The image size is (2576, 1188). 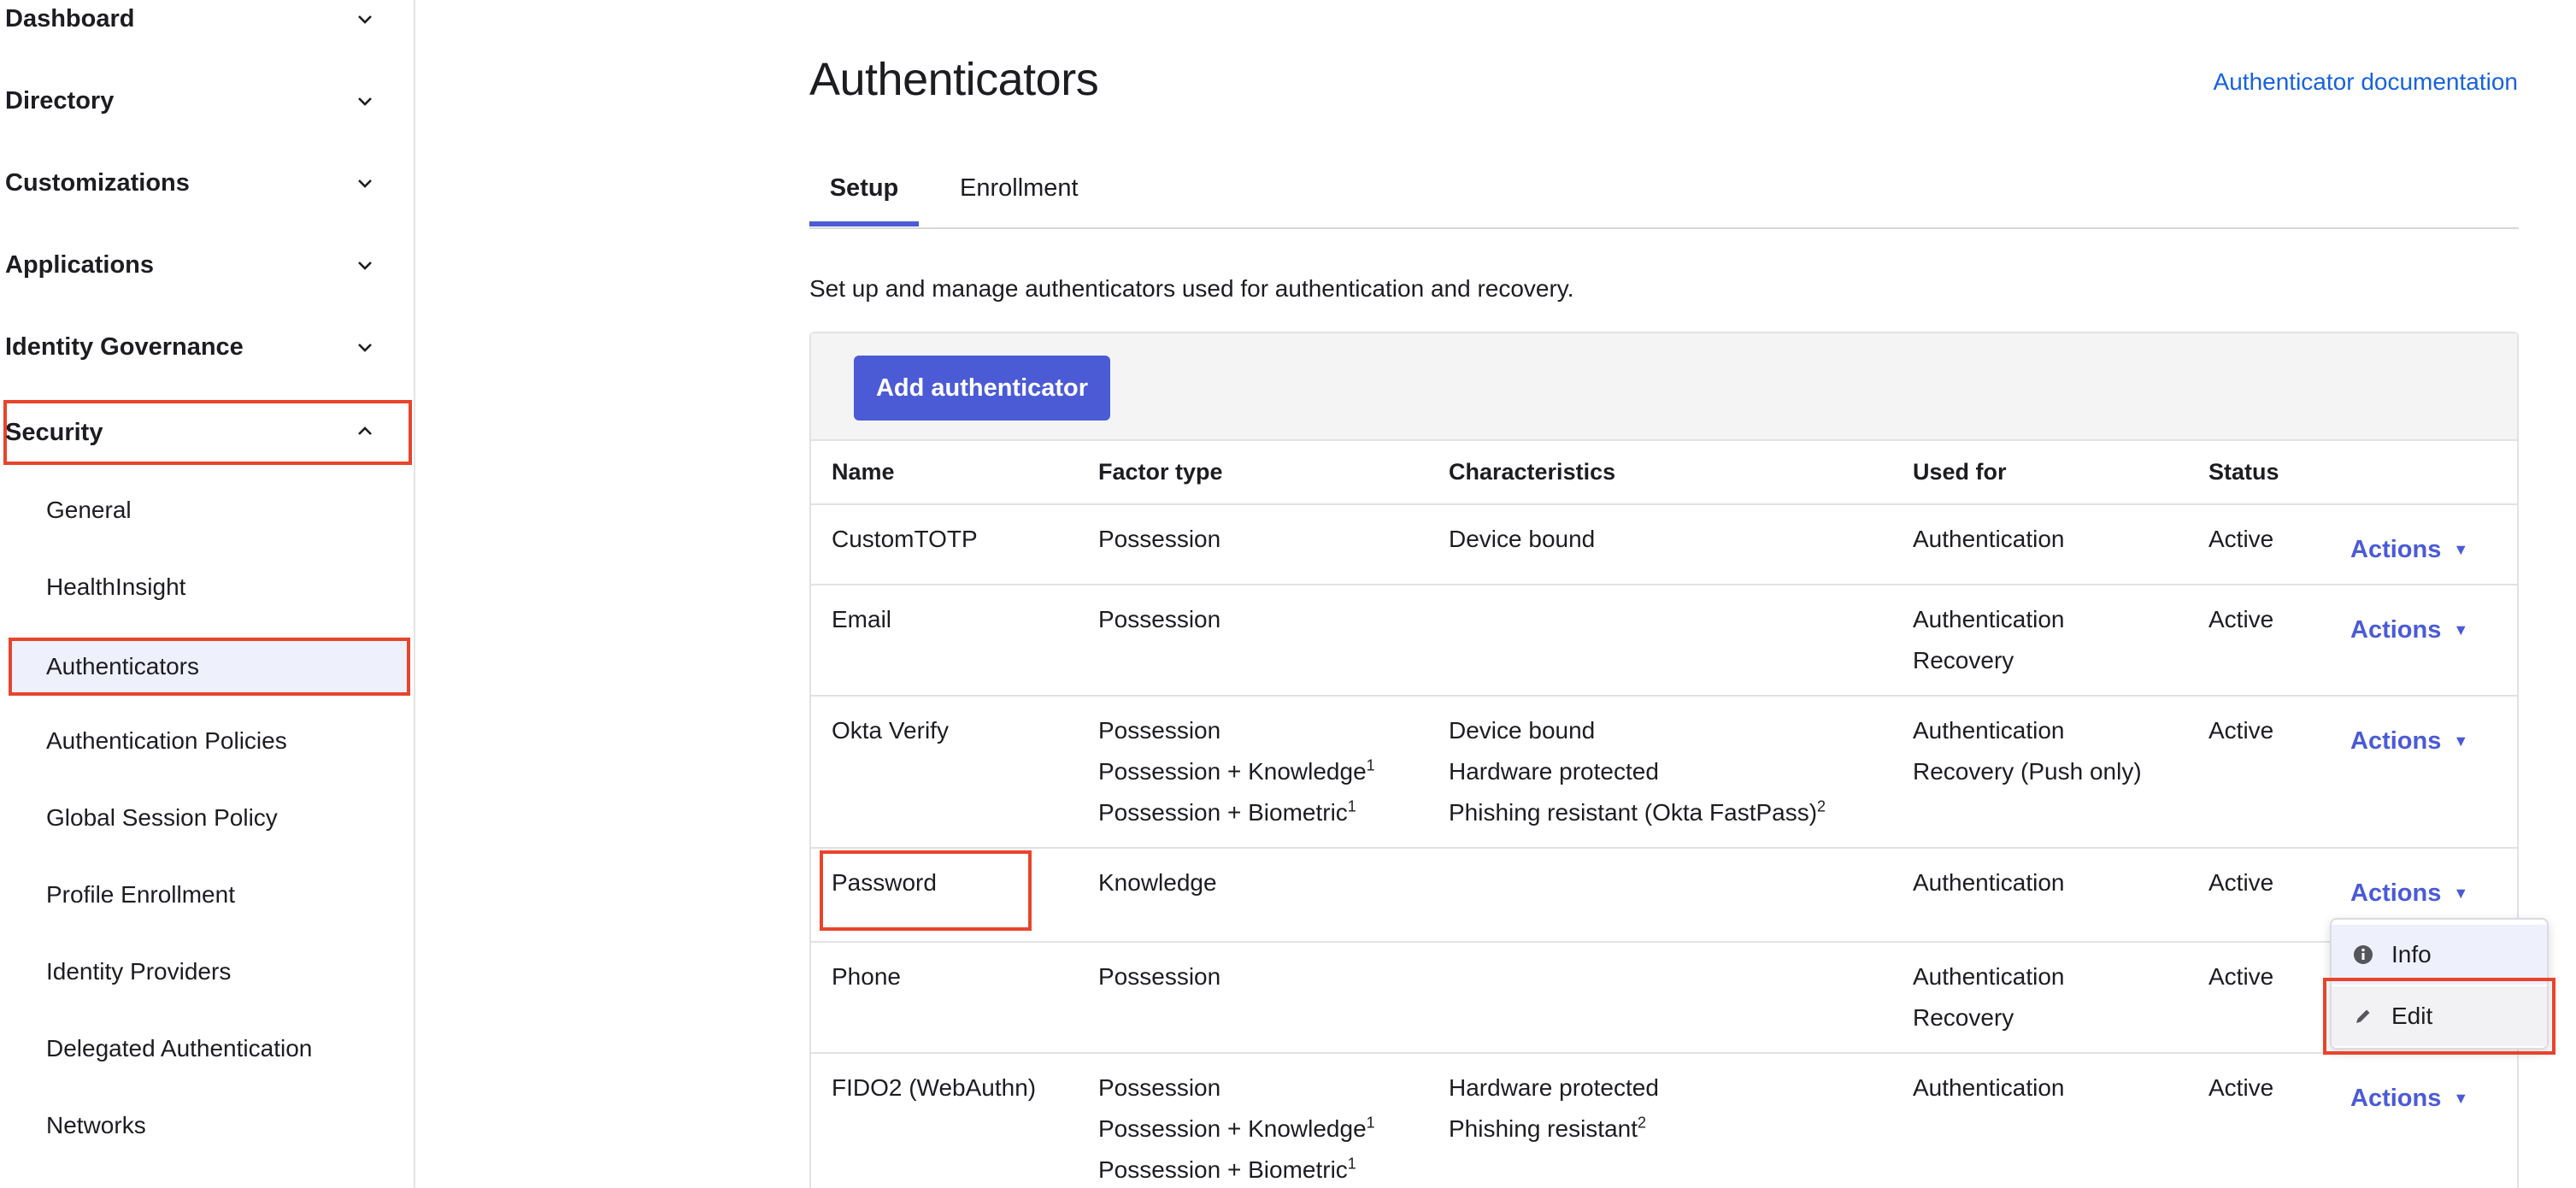 What do you see at coordinates (365, 430) in the screenshot?
I see `chevron-up-icon` at bounding box center [365, 430].